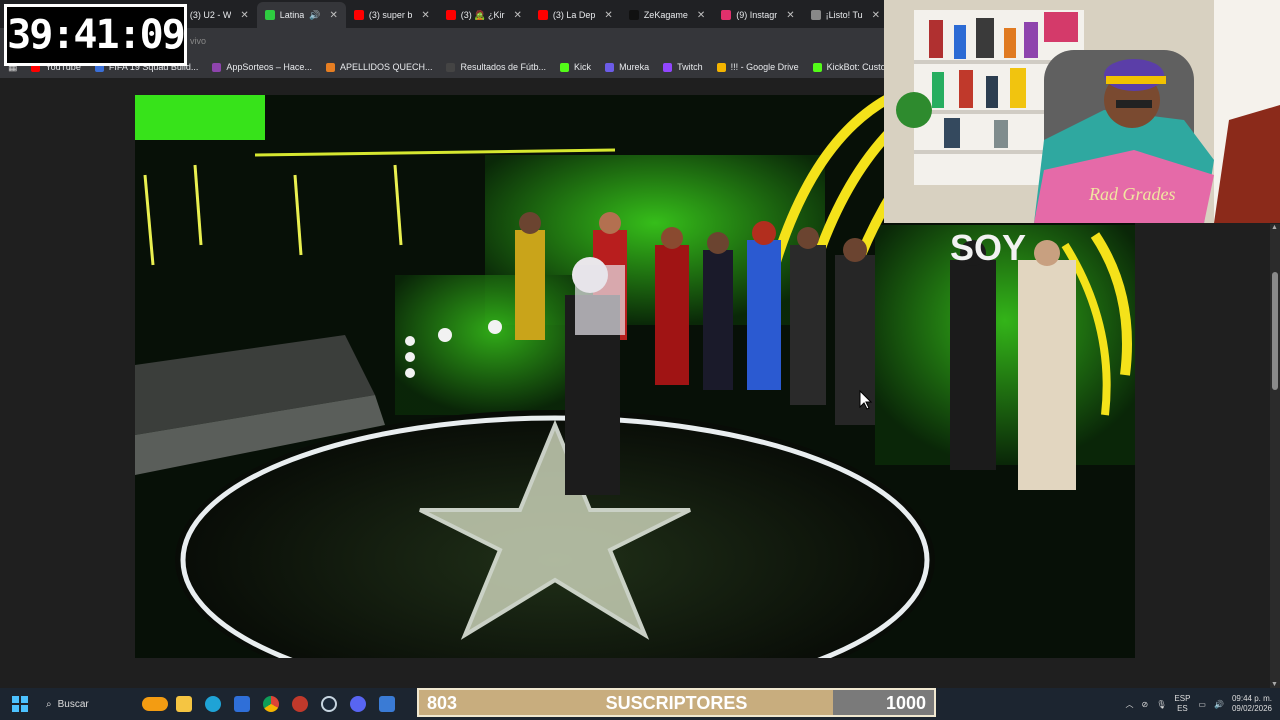  I want to click on clock-time: 09:44 p. m., so click(1251, 698).